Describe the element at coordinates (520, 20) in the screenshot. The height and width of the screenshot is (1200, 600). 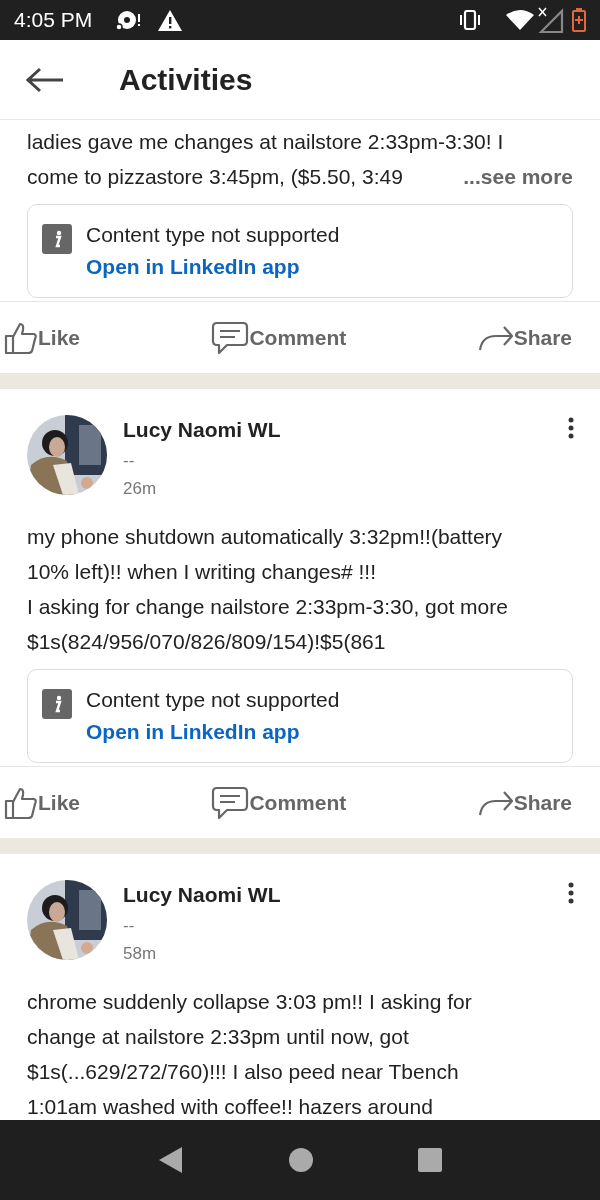
I see `wifi-icon` at that location.